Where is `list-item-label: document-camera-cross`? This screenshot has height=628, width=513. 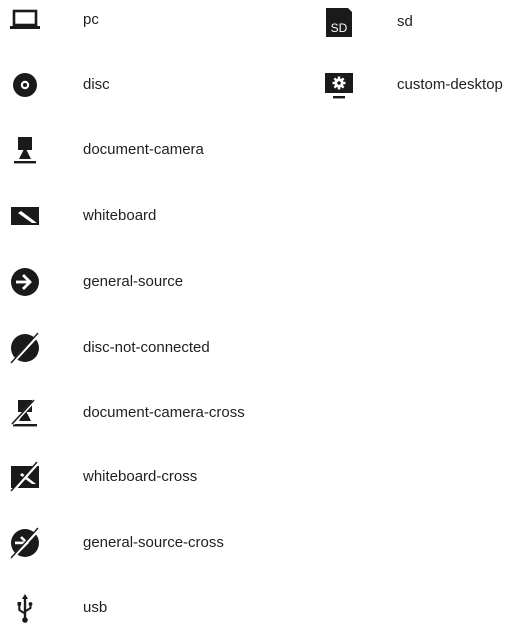
list-item-label: document-camera-cross is located at coordinates (164, 412).